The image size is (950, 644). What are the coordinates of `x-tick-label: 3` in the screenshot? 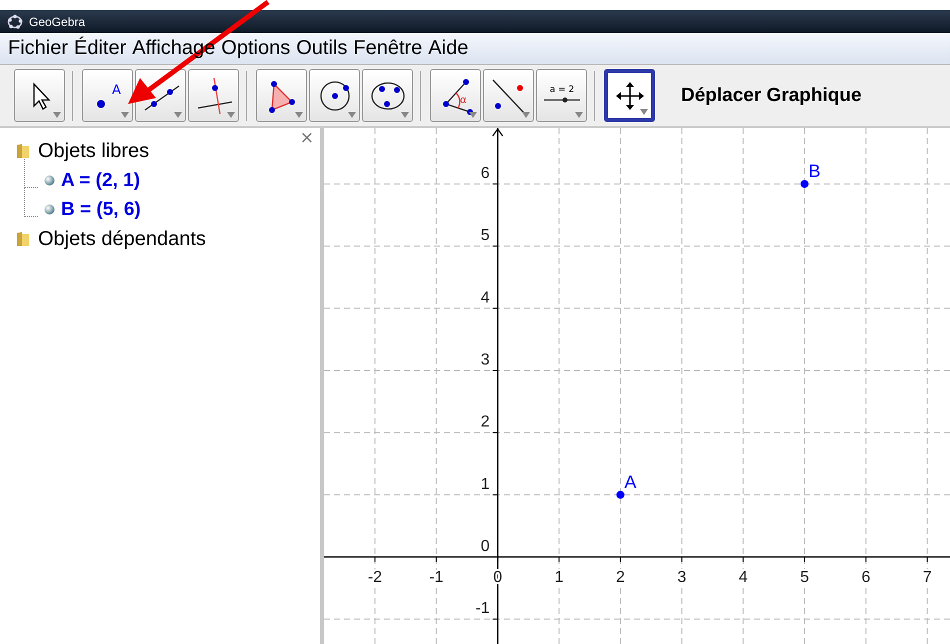 It's located at (681, 577).